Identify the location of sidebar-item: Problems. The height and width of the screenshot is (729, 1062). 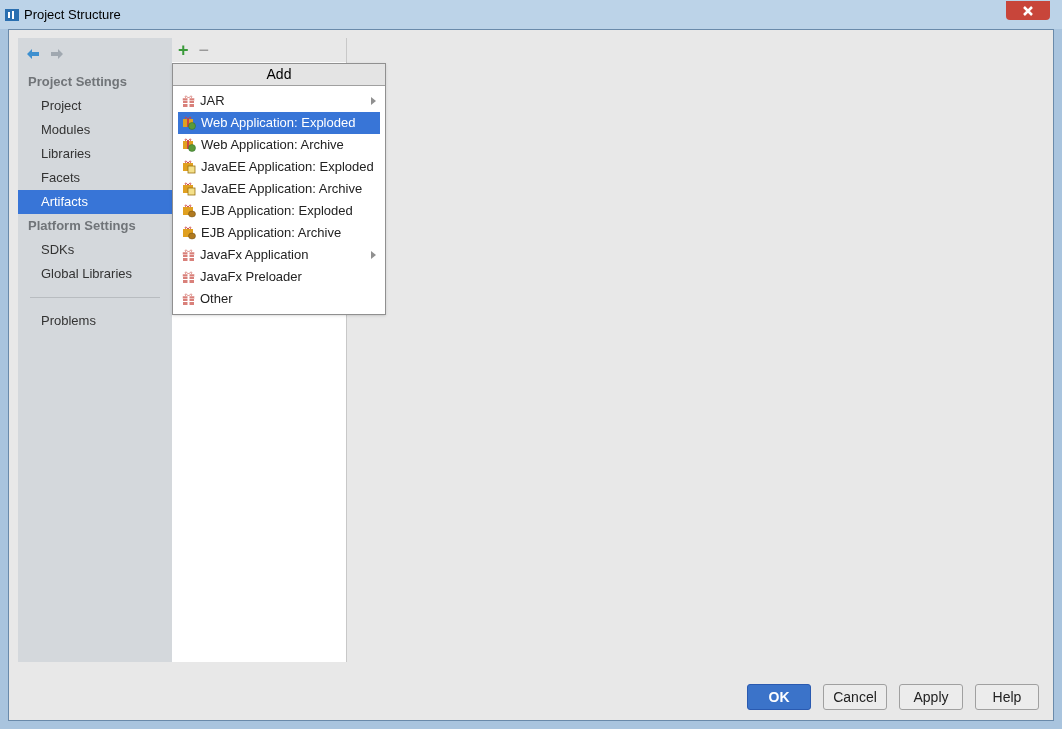
(95, 321).